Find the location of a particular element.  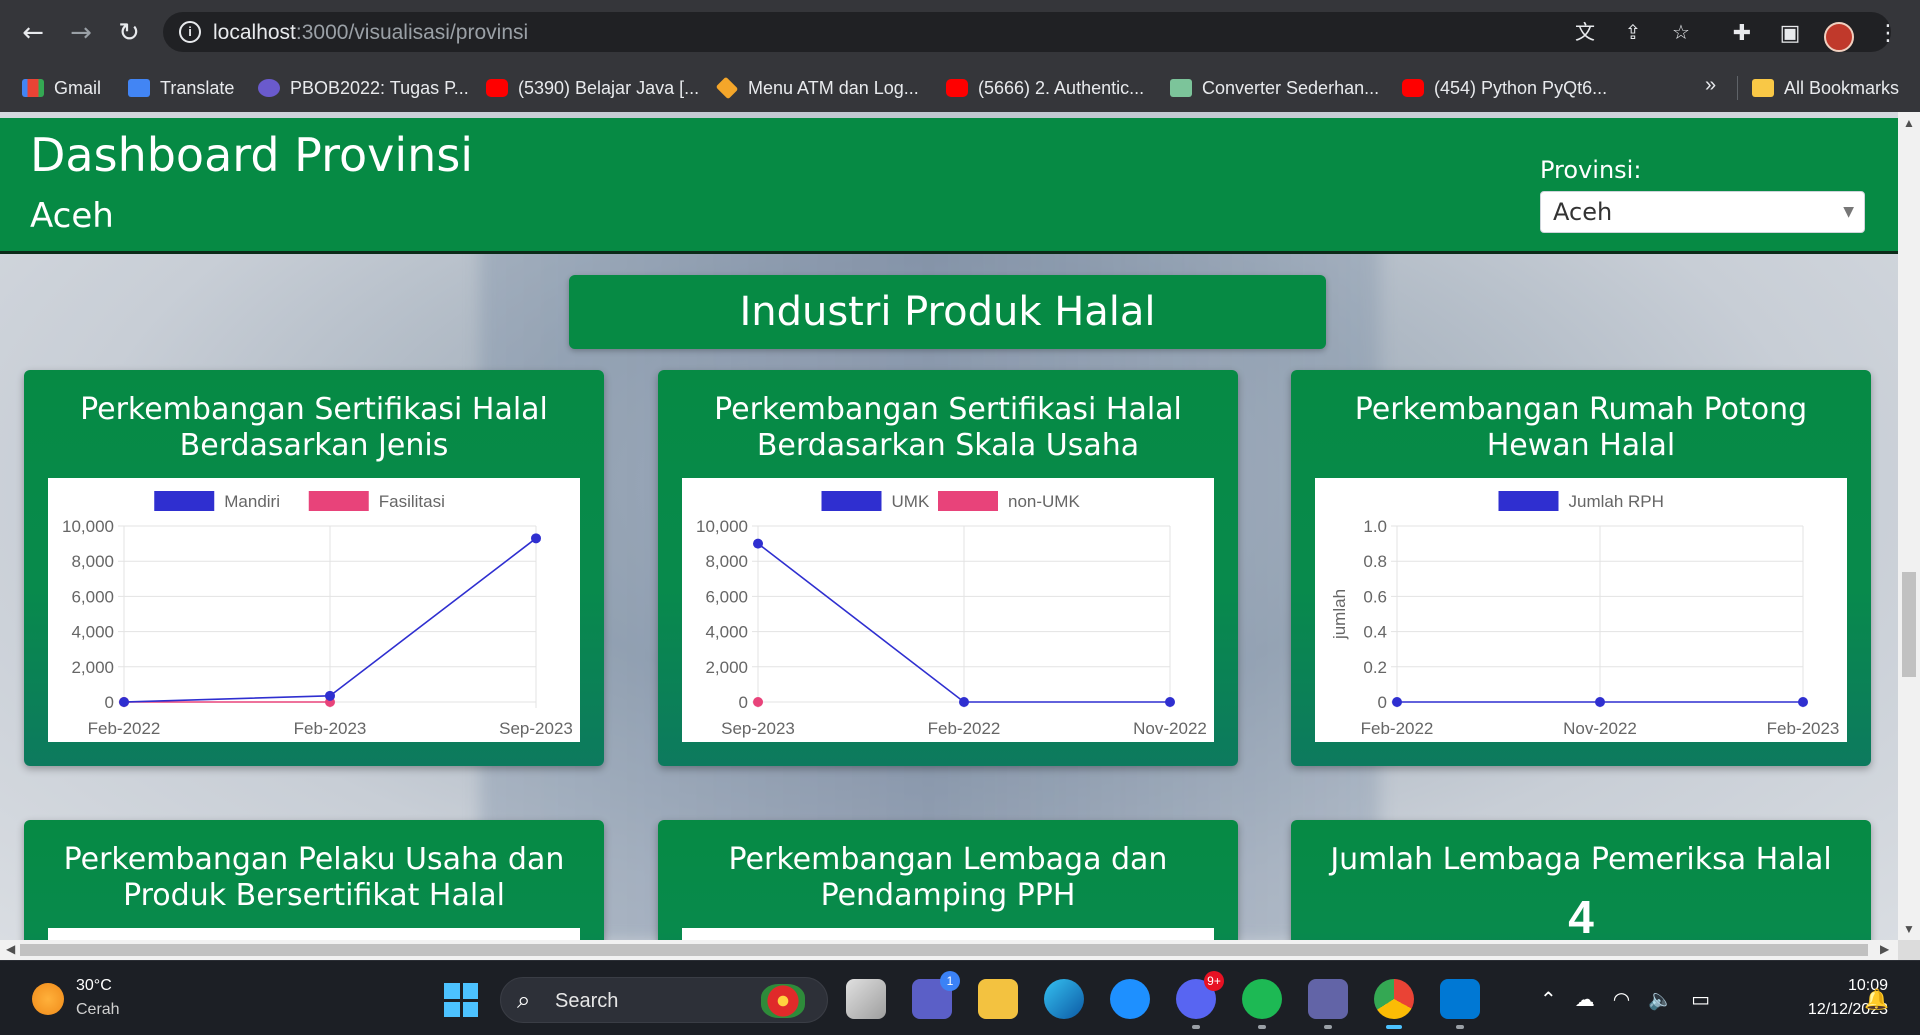

share-icon: ⇪ is located at coordinates (1633, 32).